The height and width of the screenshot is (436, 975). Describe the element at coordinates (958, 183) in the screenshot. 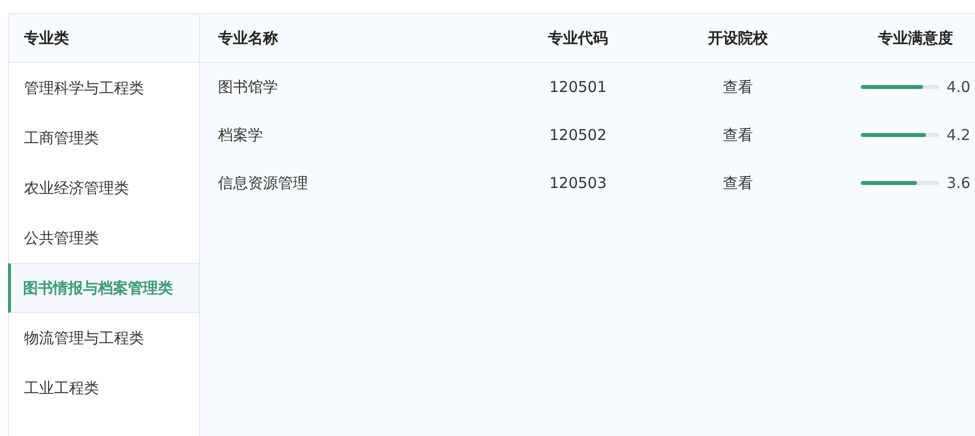

I see `rating-value: 3.6` at that location.